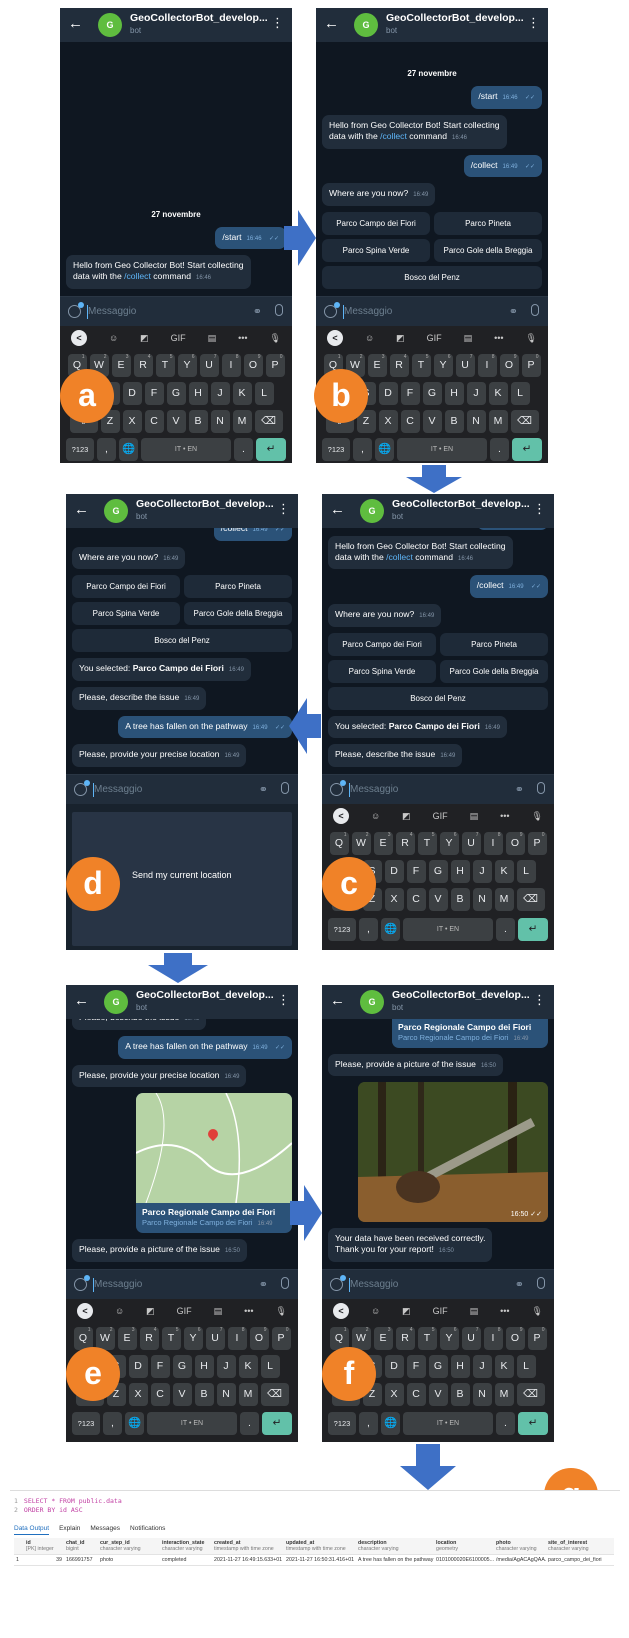 The width and height of the screenshot is (629, 1638). Describe the element at coordinates (482, 871) in the screenshot. I see `key-j: J` at that location.